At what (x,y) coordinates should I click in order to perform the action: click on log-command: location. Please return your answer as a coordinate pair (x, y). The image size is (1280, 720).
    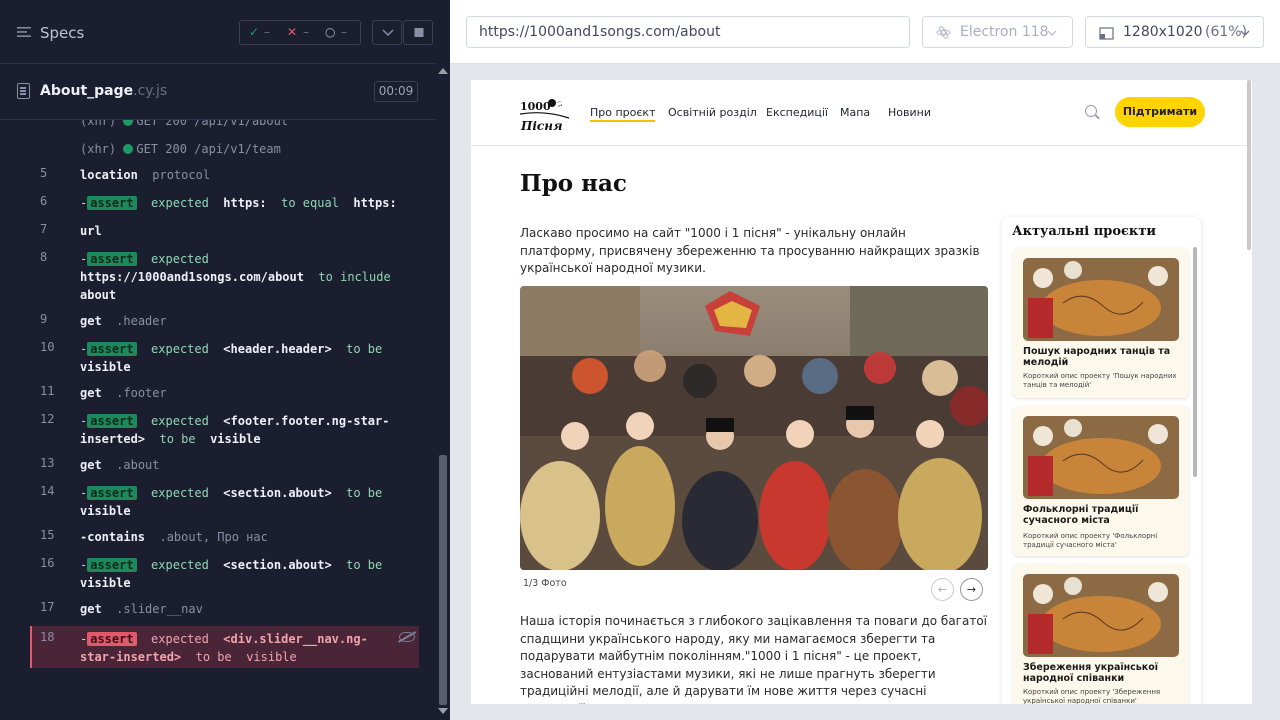
    Looking at the image, I should click on (109, 175).